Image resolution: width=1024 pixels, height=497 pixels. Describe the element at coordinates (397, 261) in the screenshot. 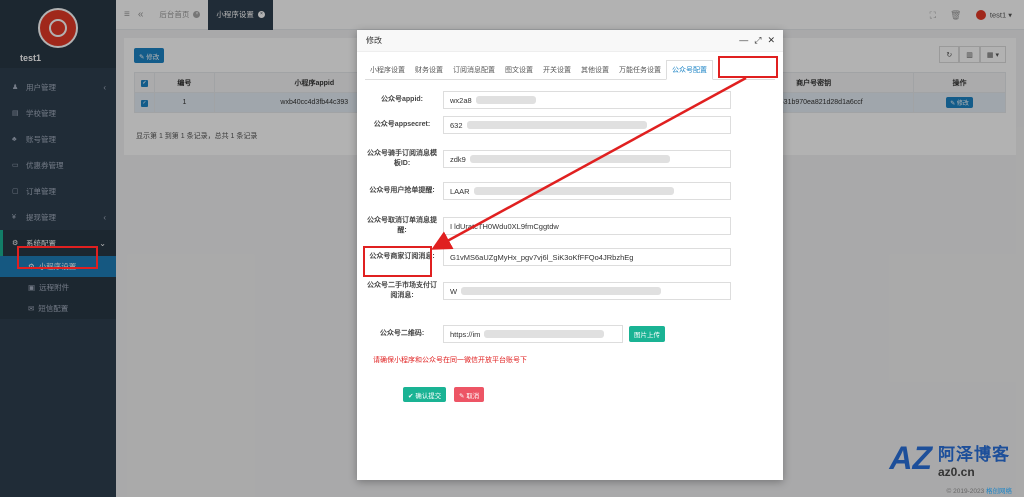

I see `highlight-box-field` at that location.